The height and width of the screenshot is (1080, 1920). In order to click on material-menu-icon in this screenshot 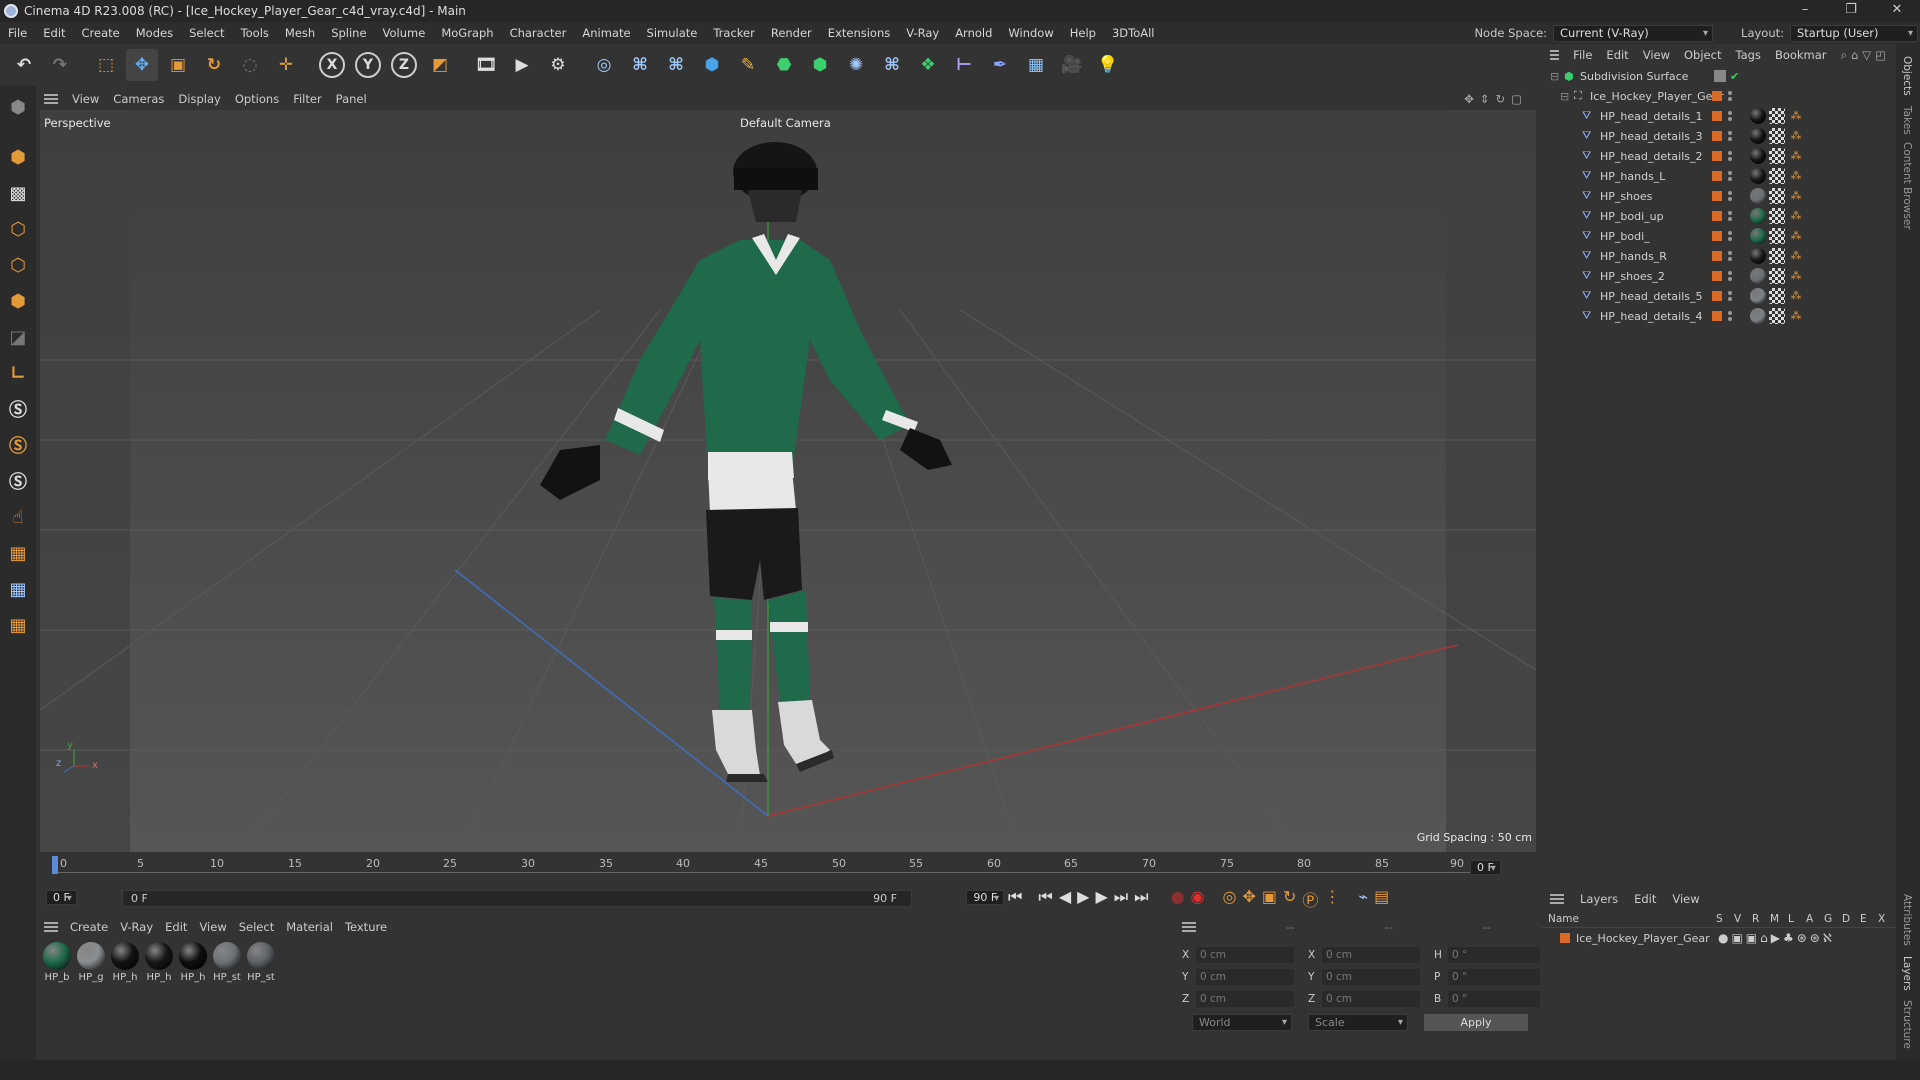, I will do `click(51, 927)`.